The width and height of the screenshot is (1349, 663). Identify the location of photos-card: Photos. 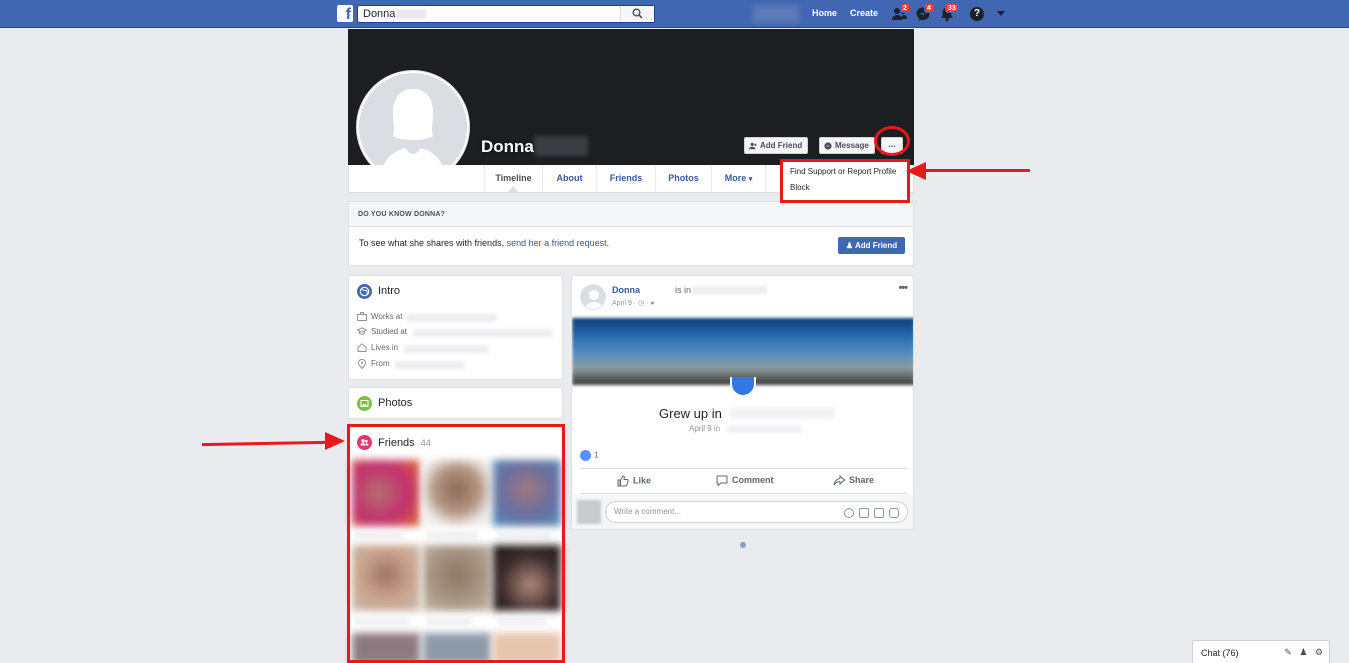
(455, 403).